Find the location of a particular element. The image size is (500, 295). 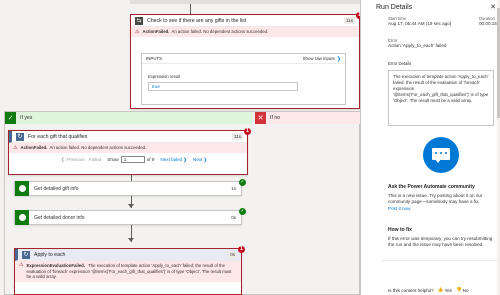

action-title: Get detailed donor info is located at coordinates (59, 217).